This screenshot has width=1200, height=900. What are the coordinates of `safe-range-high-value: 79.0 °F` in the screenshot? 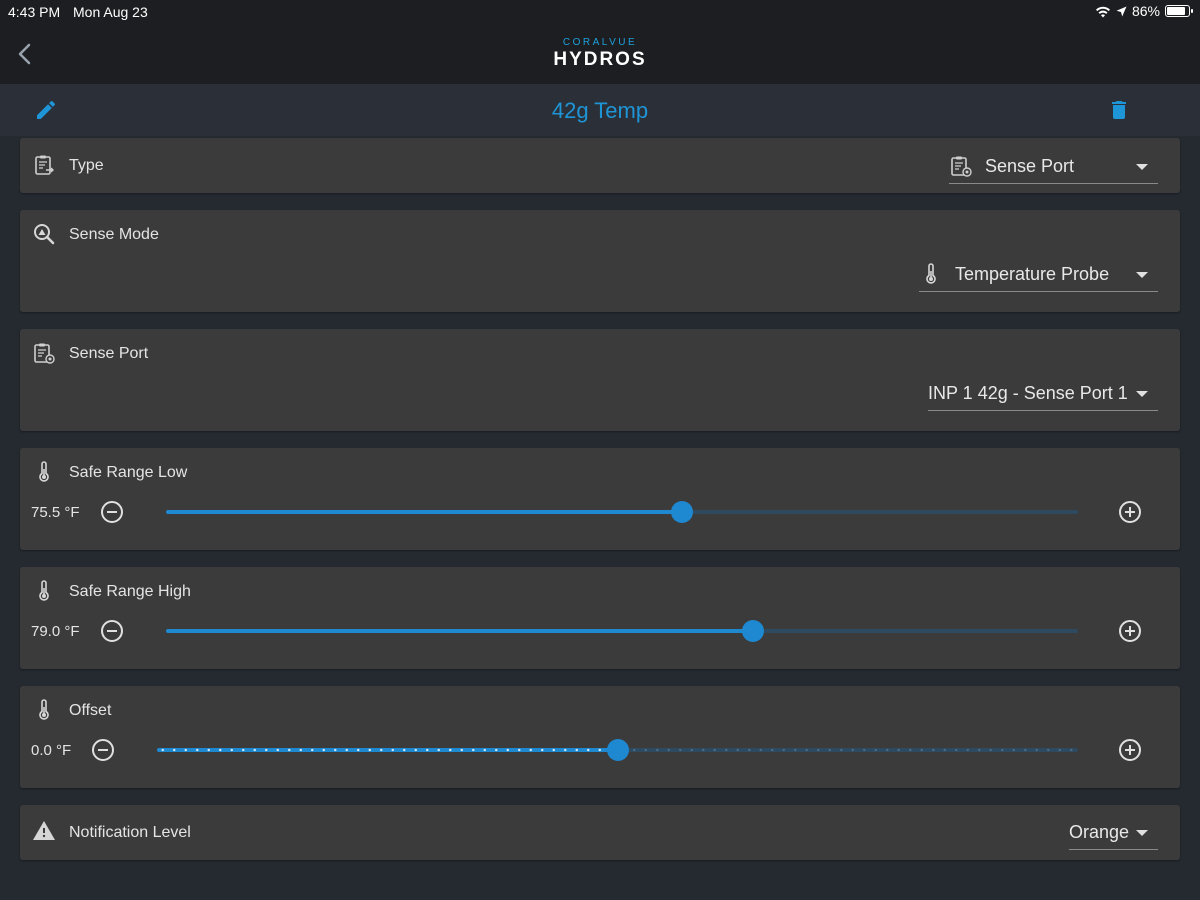 It's located at (55, 631).